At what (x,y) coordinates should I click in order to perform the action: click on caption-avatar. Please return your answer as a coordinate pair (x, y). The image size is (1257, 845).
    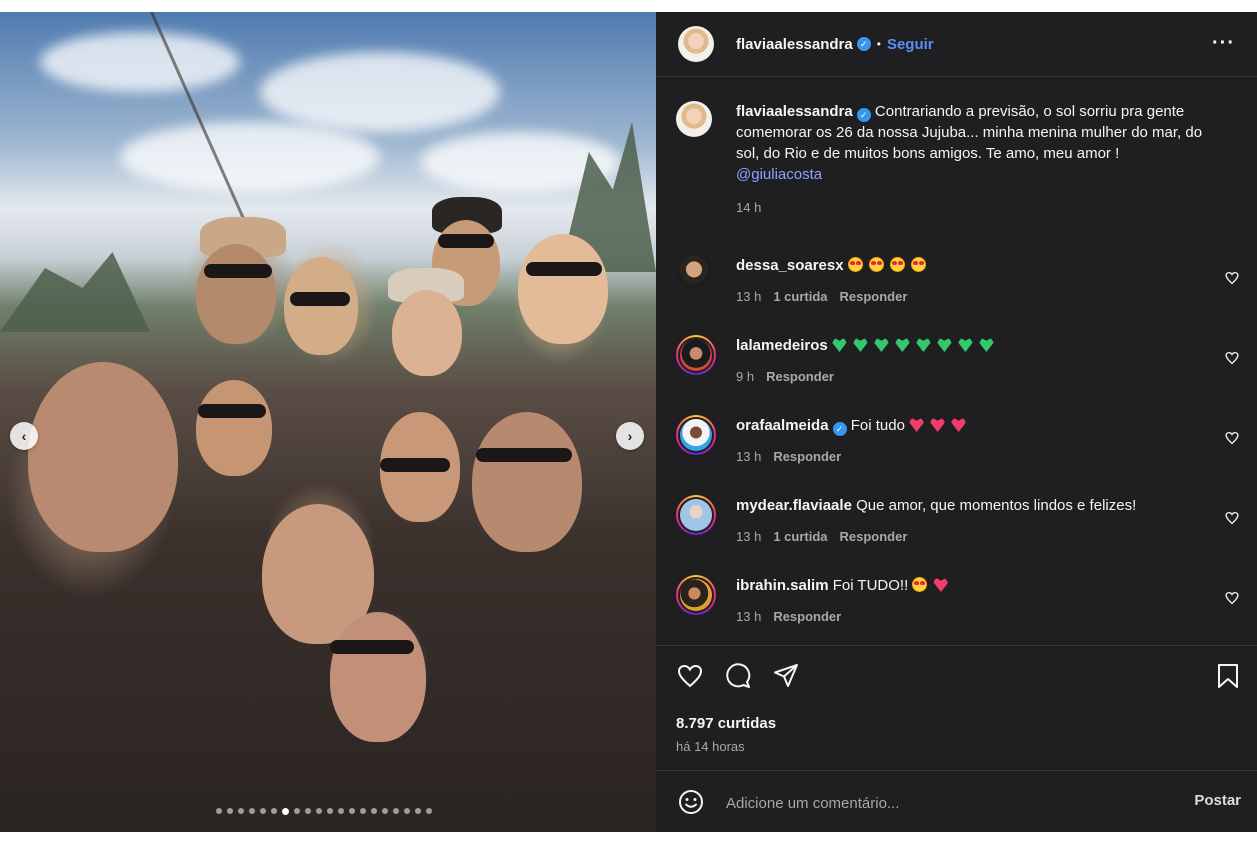
    Looking at the image, I should click on (694, 119).